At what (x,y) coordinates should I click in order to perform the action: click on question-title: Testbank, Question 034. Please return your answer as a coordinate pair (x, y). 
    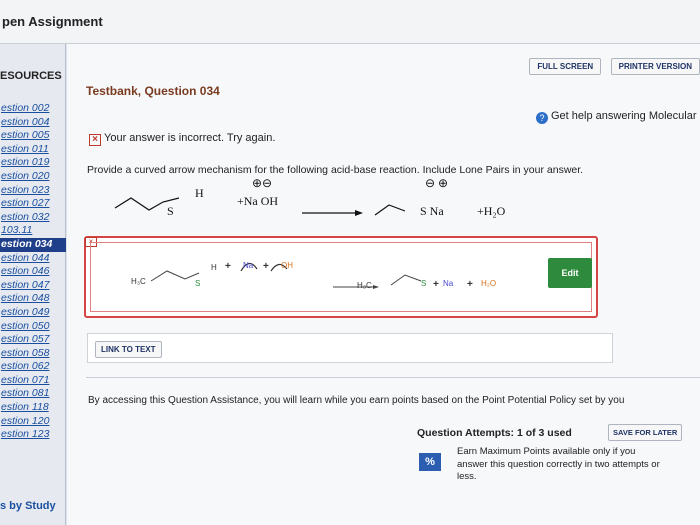
    Looking at the image, I should click on (153, 91).